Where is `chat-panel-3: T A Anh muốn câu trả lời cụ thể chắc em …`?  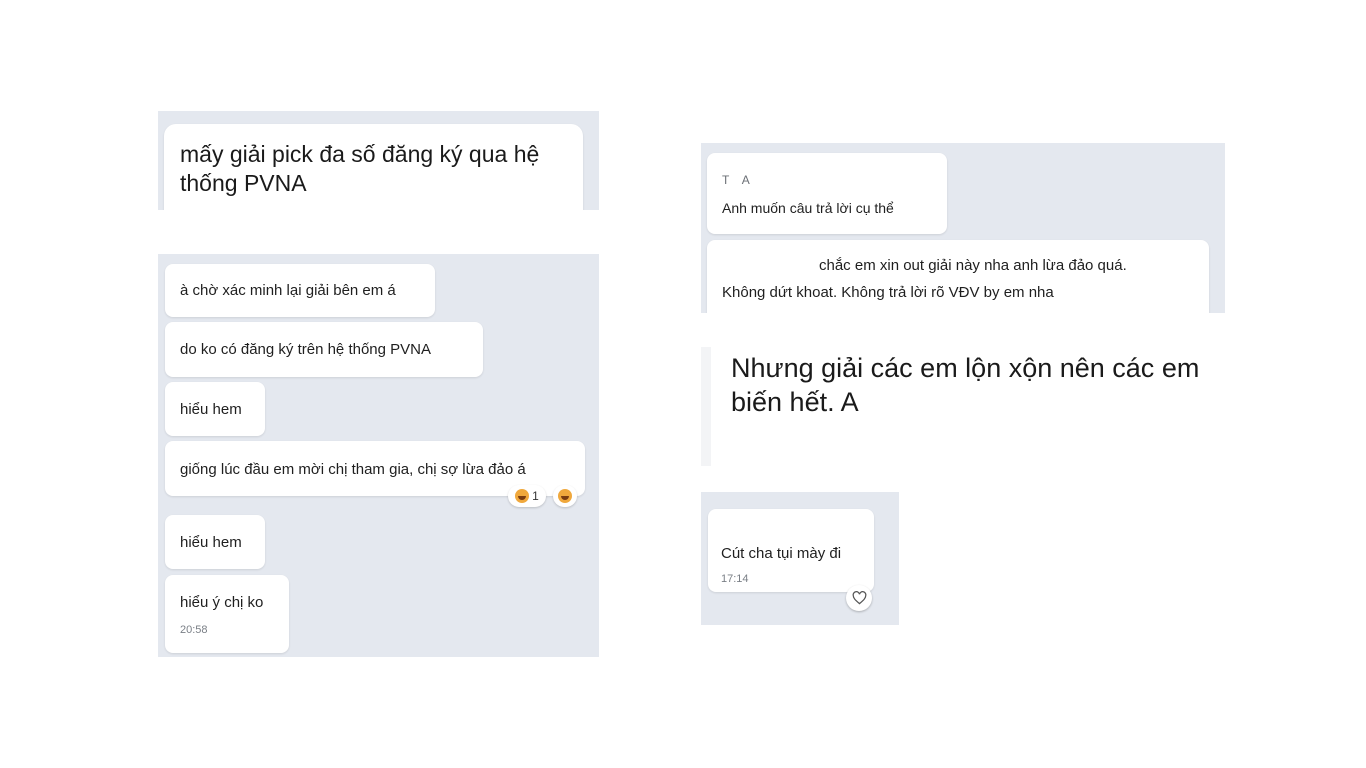 chat-panel-3: T A Anh muốn câu trả lời cụ thể chắc em … is located at coordinates (963, 228).